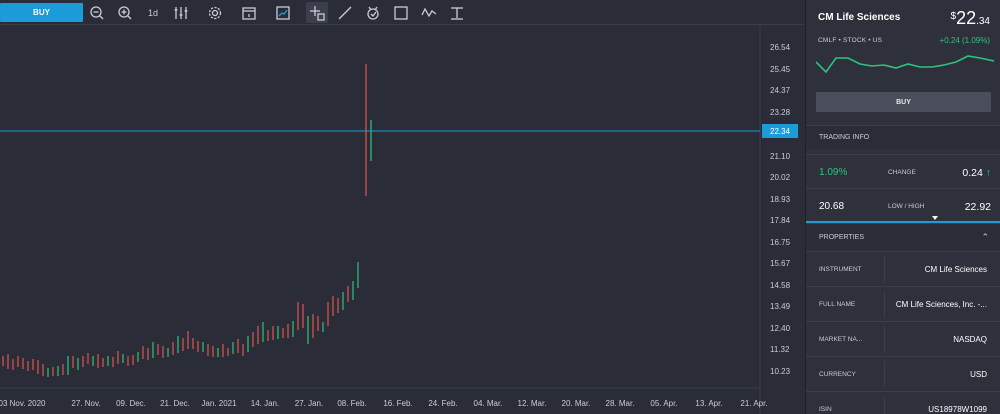  What do you see at coordinates (532, 403) in the screenshot?
I see `time-tick-label: 12. Mar.` at bounding box center [532, 403].